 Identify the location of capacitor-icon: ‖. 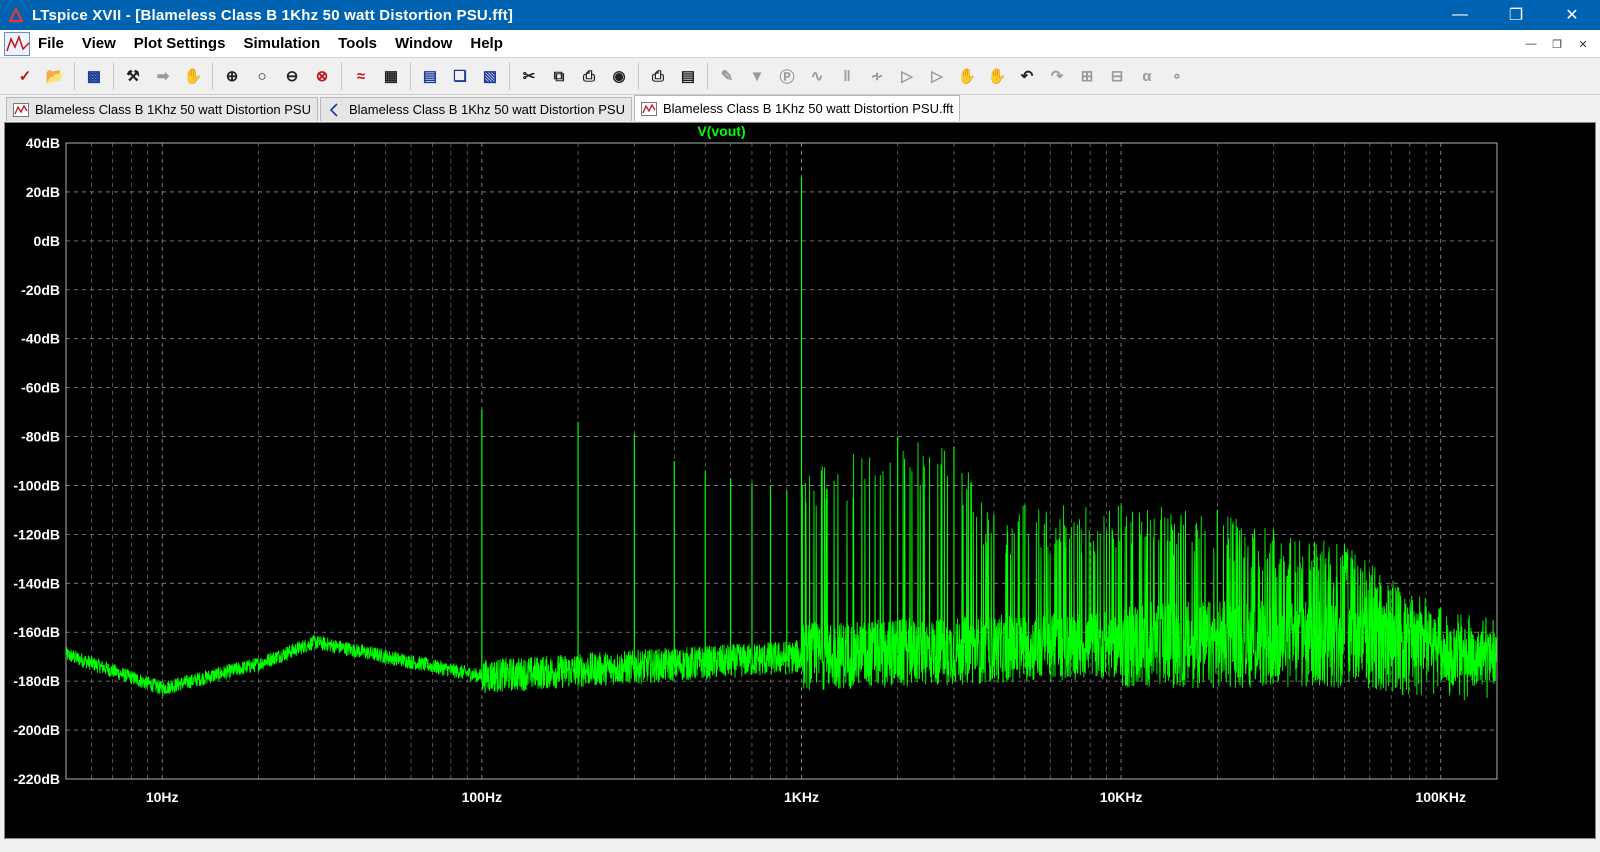
(847, 76).